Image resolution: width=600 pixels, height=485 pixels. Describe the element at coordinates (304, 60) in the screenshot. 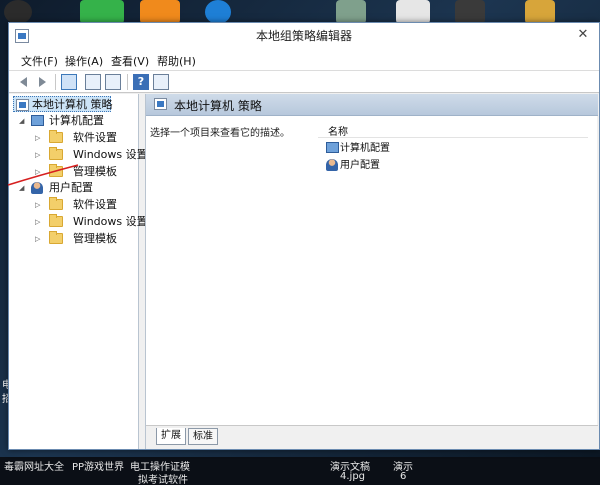

I see `menu-bar: 文件(F) 操作(A) 查看(V) 帮助(H)` at that location.